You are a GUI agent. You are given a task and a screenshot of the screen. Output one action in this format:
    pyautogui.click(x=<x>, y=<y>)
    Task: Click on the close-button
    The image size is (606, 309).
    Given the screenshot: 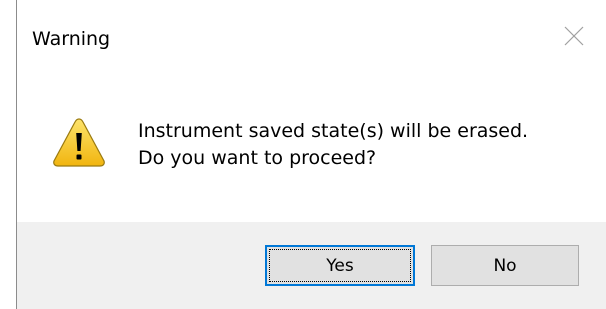 What is the action you would take?
    pyautogui.click(x=574, y=36)
    